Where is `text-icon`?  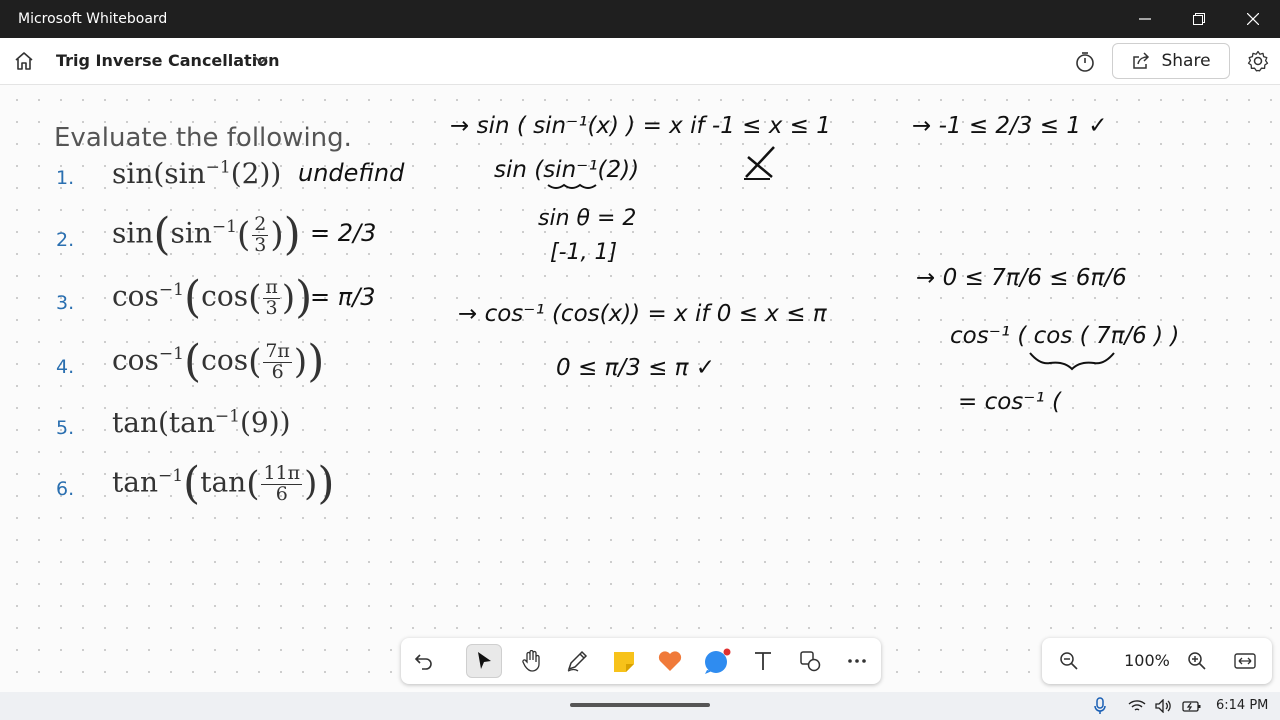 text-icon is located at coordinates (763, 661).